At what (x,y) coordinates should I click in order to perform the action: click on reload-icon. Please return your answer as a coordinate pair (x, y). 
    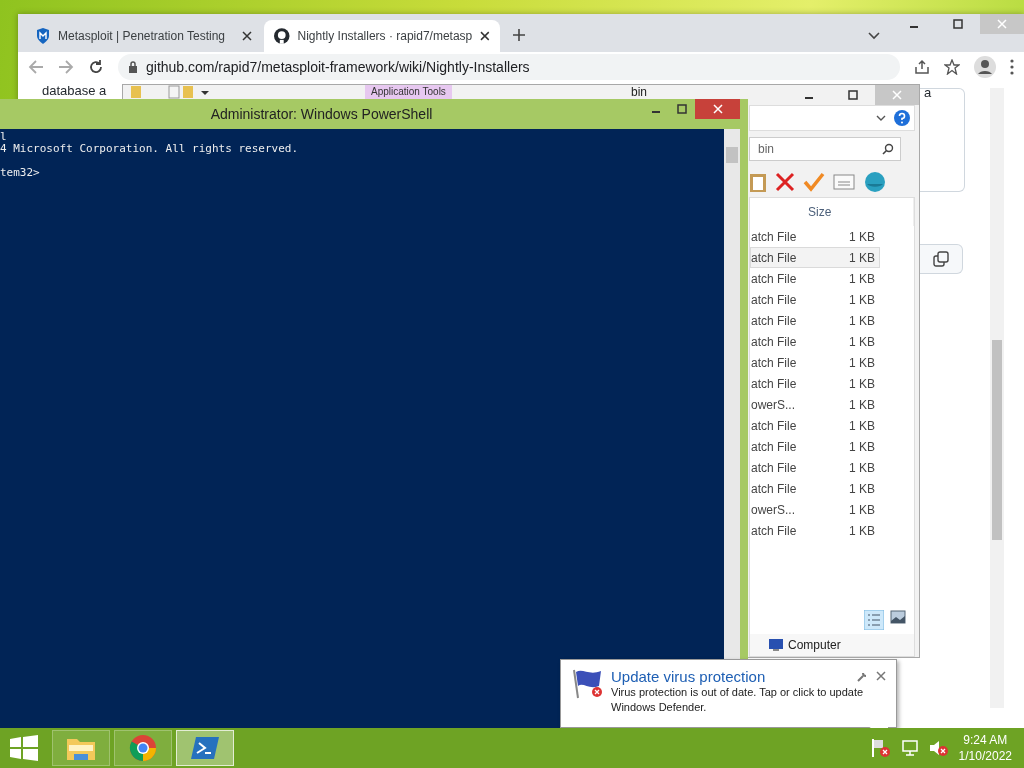
    Looking at the image, I should click on (96, 67).